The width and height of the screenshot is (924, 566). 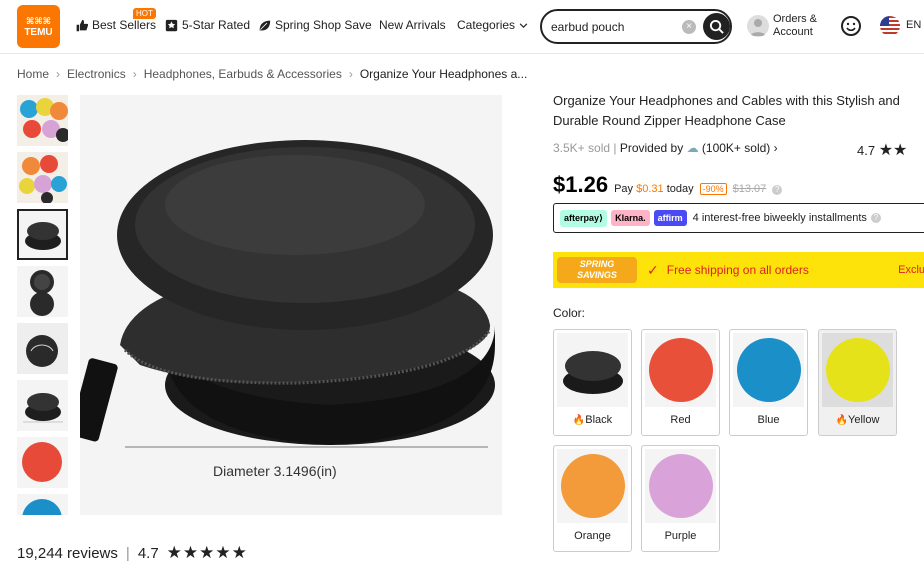 I want to click on search-button, so click(x=716, y=26).